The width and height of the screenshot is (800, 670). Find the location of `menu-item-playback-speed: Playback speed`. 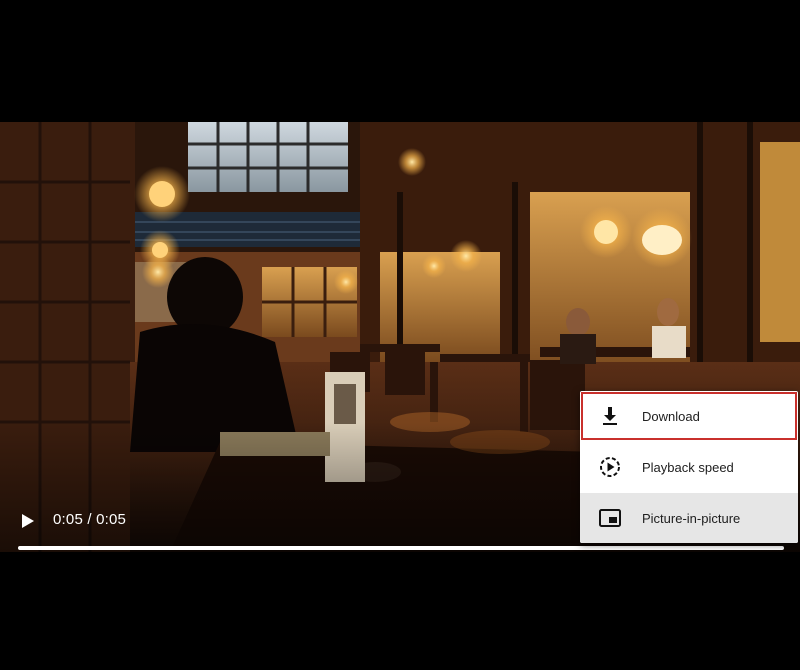

menu-item-playback-speed: Playback speed is located at coordinates (689, 467).